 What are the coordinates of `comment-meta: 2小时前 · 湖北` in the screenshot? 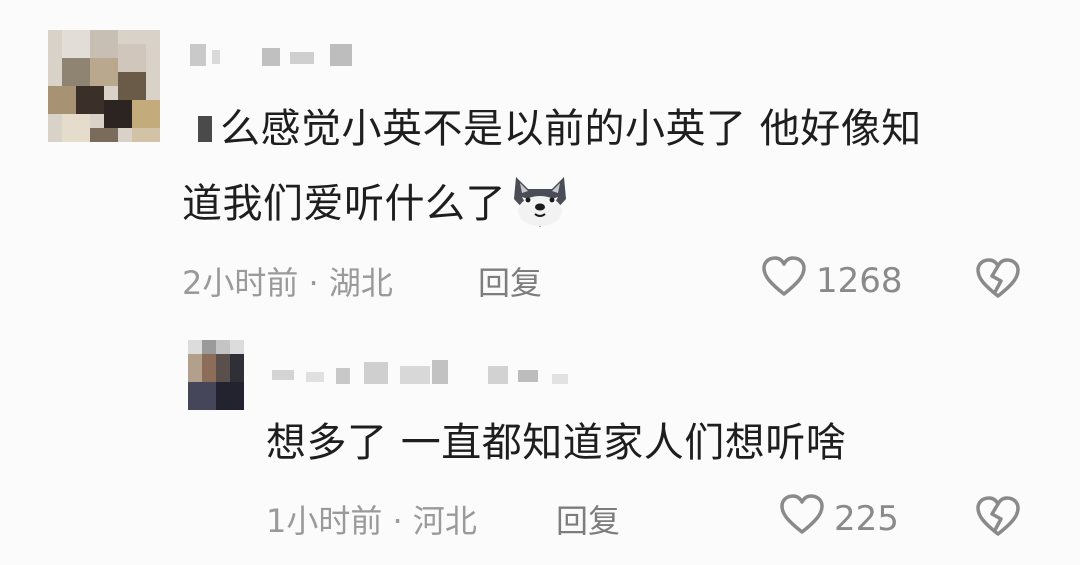 It's located at (287, 281).